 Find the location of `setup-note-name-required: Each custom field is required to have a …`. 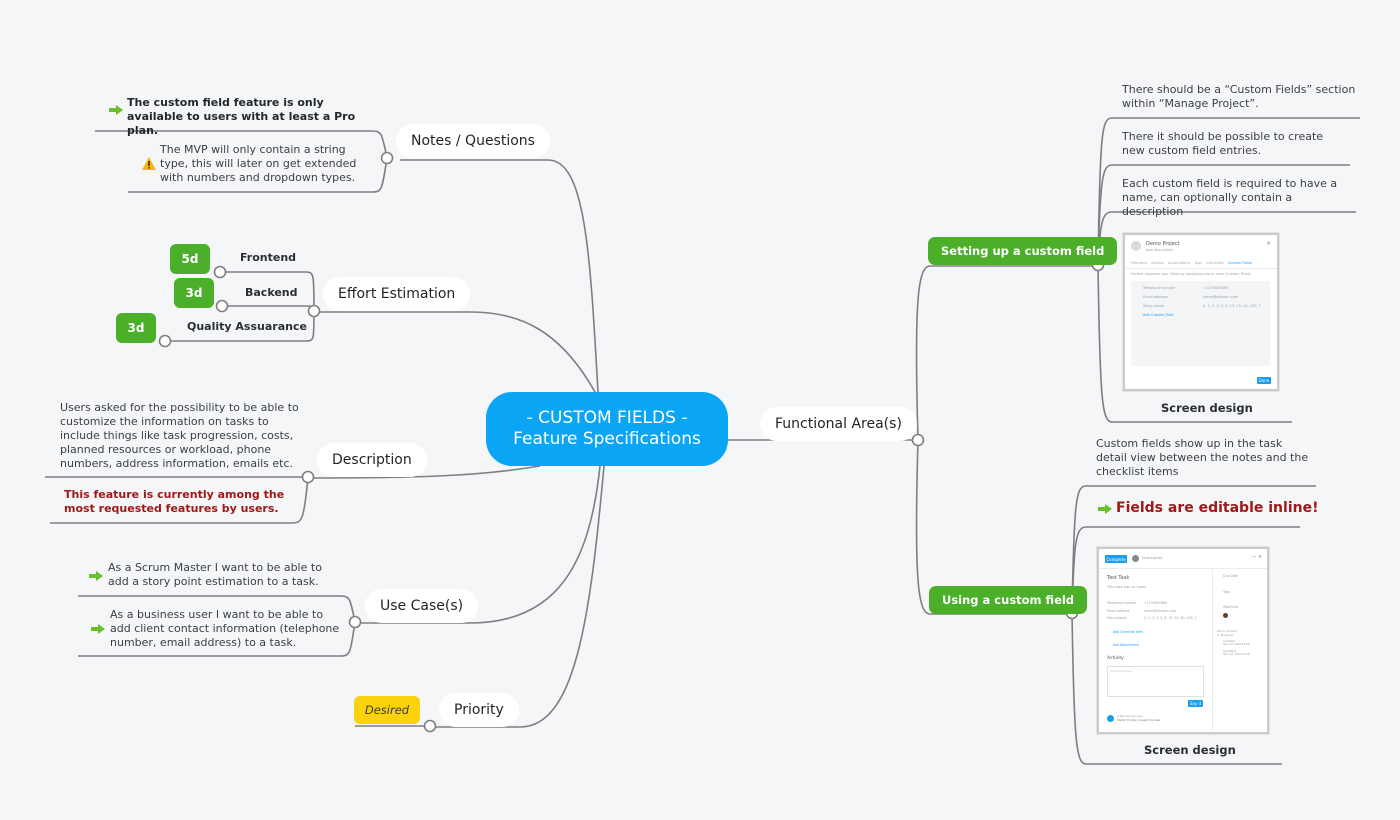

setup-note-name-required: Each custom field is required to have a … is located at coordinates (1230, 197).